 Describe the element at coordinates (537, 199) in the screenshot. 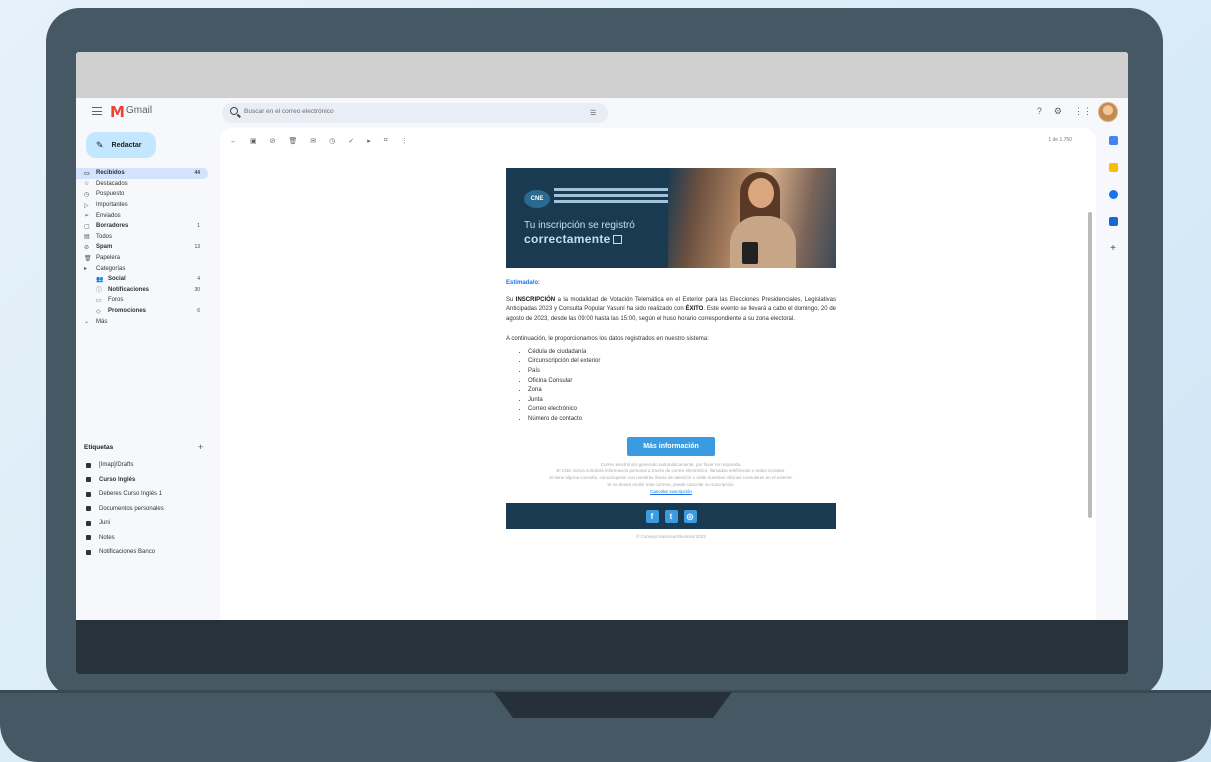

I see `cne-logo: CNE` at that location.